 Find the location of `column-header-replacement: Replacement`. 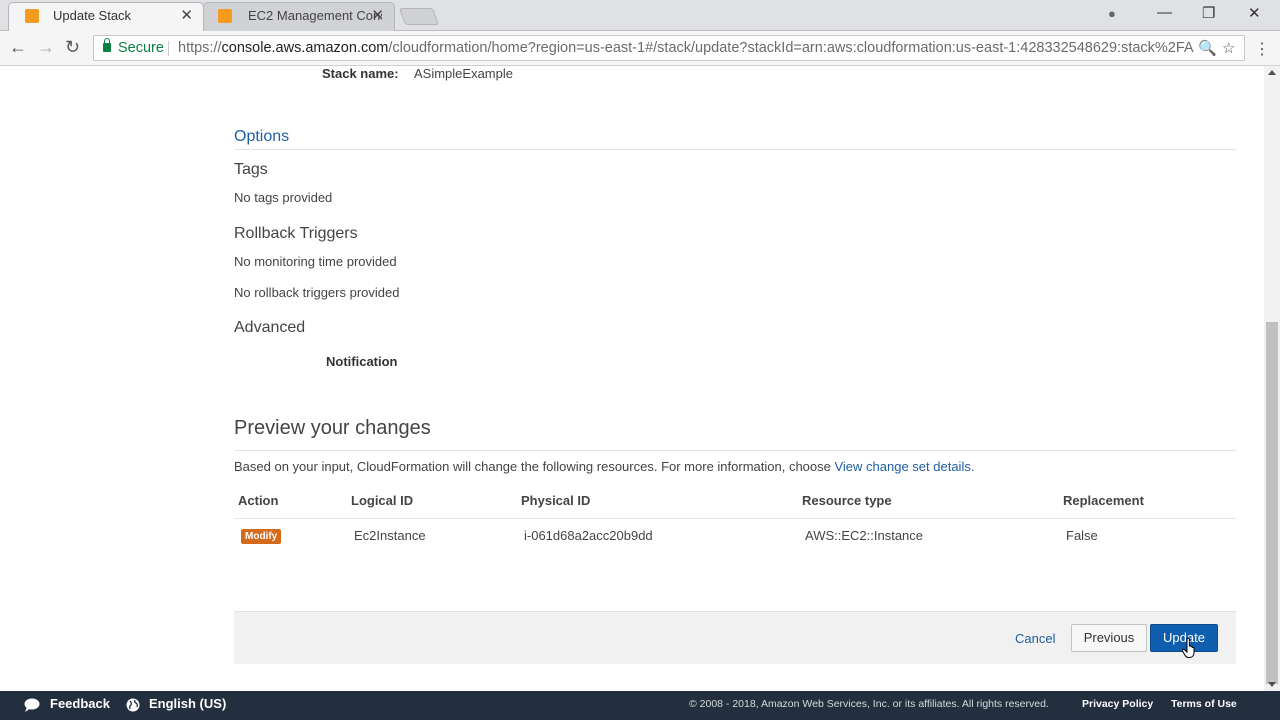

column-header-replacement: Replacement is located at coordinates (1103, 500).